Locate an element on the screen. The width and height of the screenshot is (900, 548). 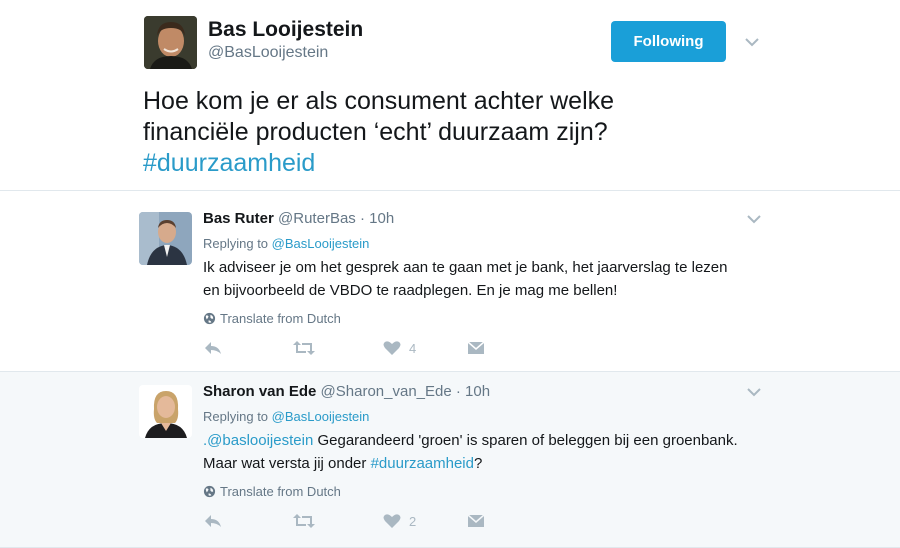
reply-header: Bas Ruter @RuterBas · 10h is located at coordinates (298, 218).